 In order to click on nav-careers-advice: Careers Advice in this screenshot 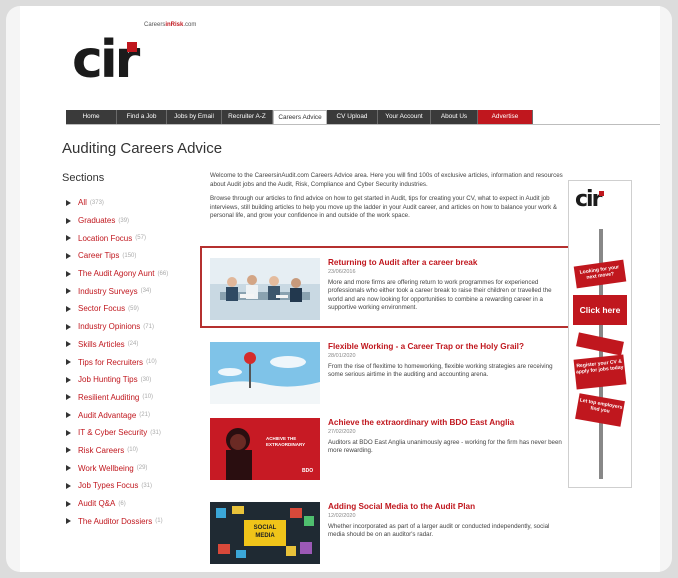, I will do `click(300, 117)`.